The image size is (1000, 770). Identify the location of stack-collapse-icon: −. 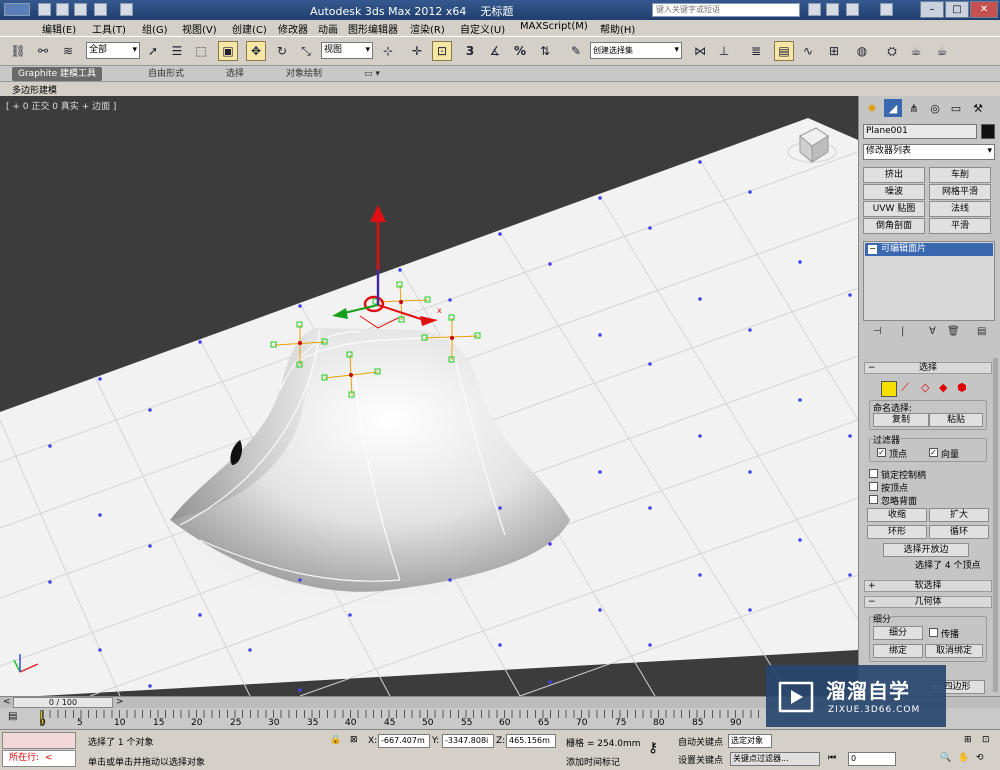
(872, 249).